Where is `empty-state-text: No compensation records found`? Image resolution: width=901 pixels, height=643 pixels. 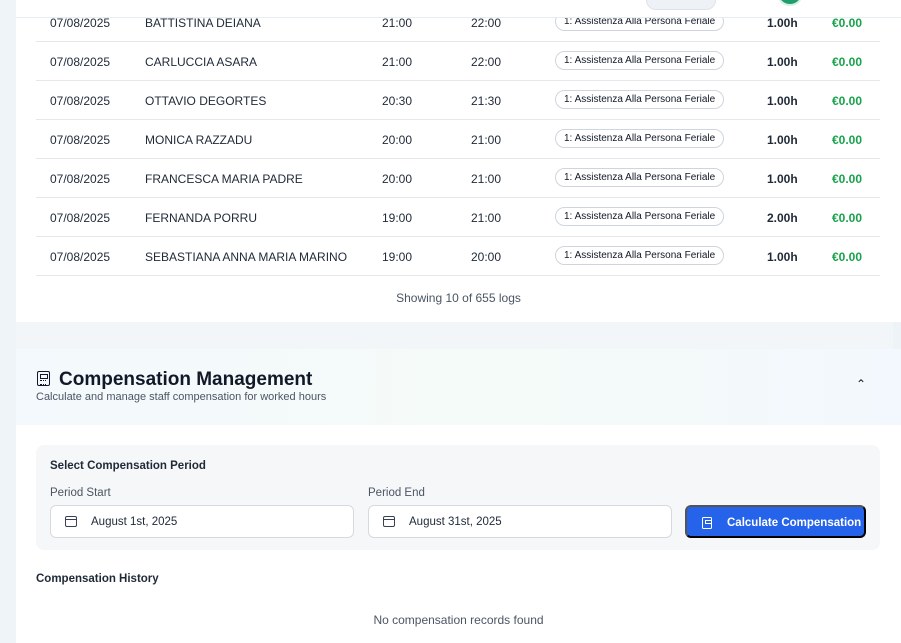
empty-state-text: No compensation records found is located at coordinates (458, 620).